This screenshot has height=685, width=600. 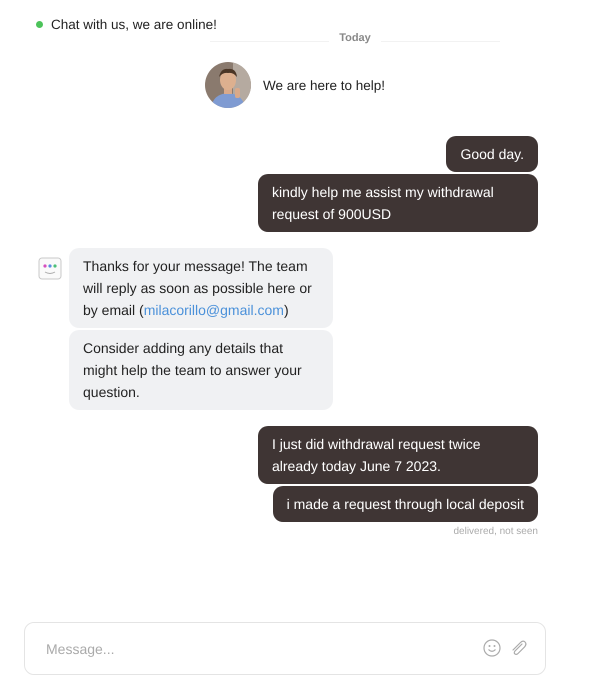 I want to click on sent-message: kindly help me assist my withdrawal request of 900USD, so click(x=398, y=203).